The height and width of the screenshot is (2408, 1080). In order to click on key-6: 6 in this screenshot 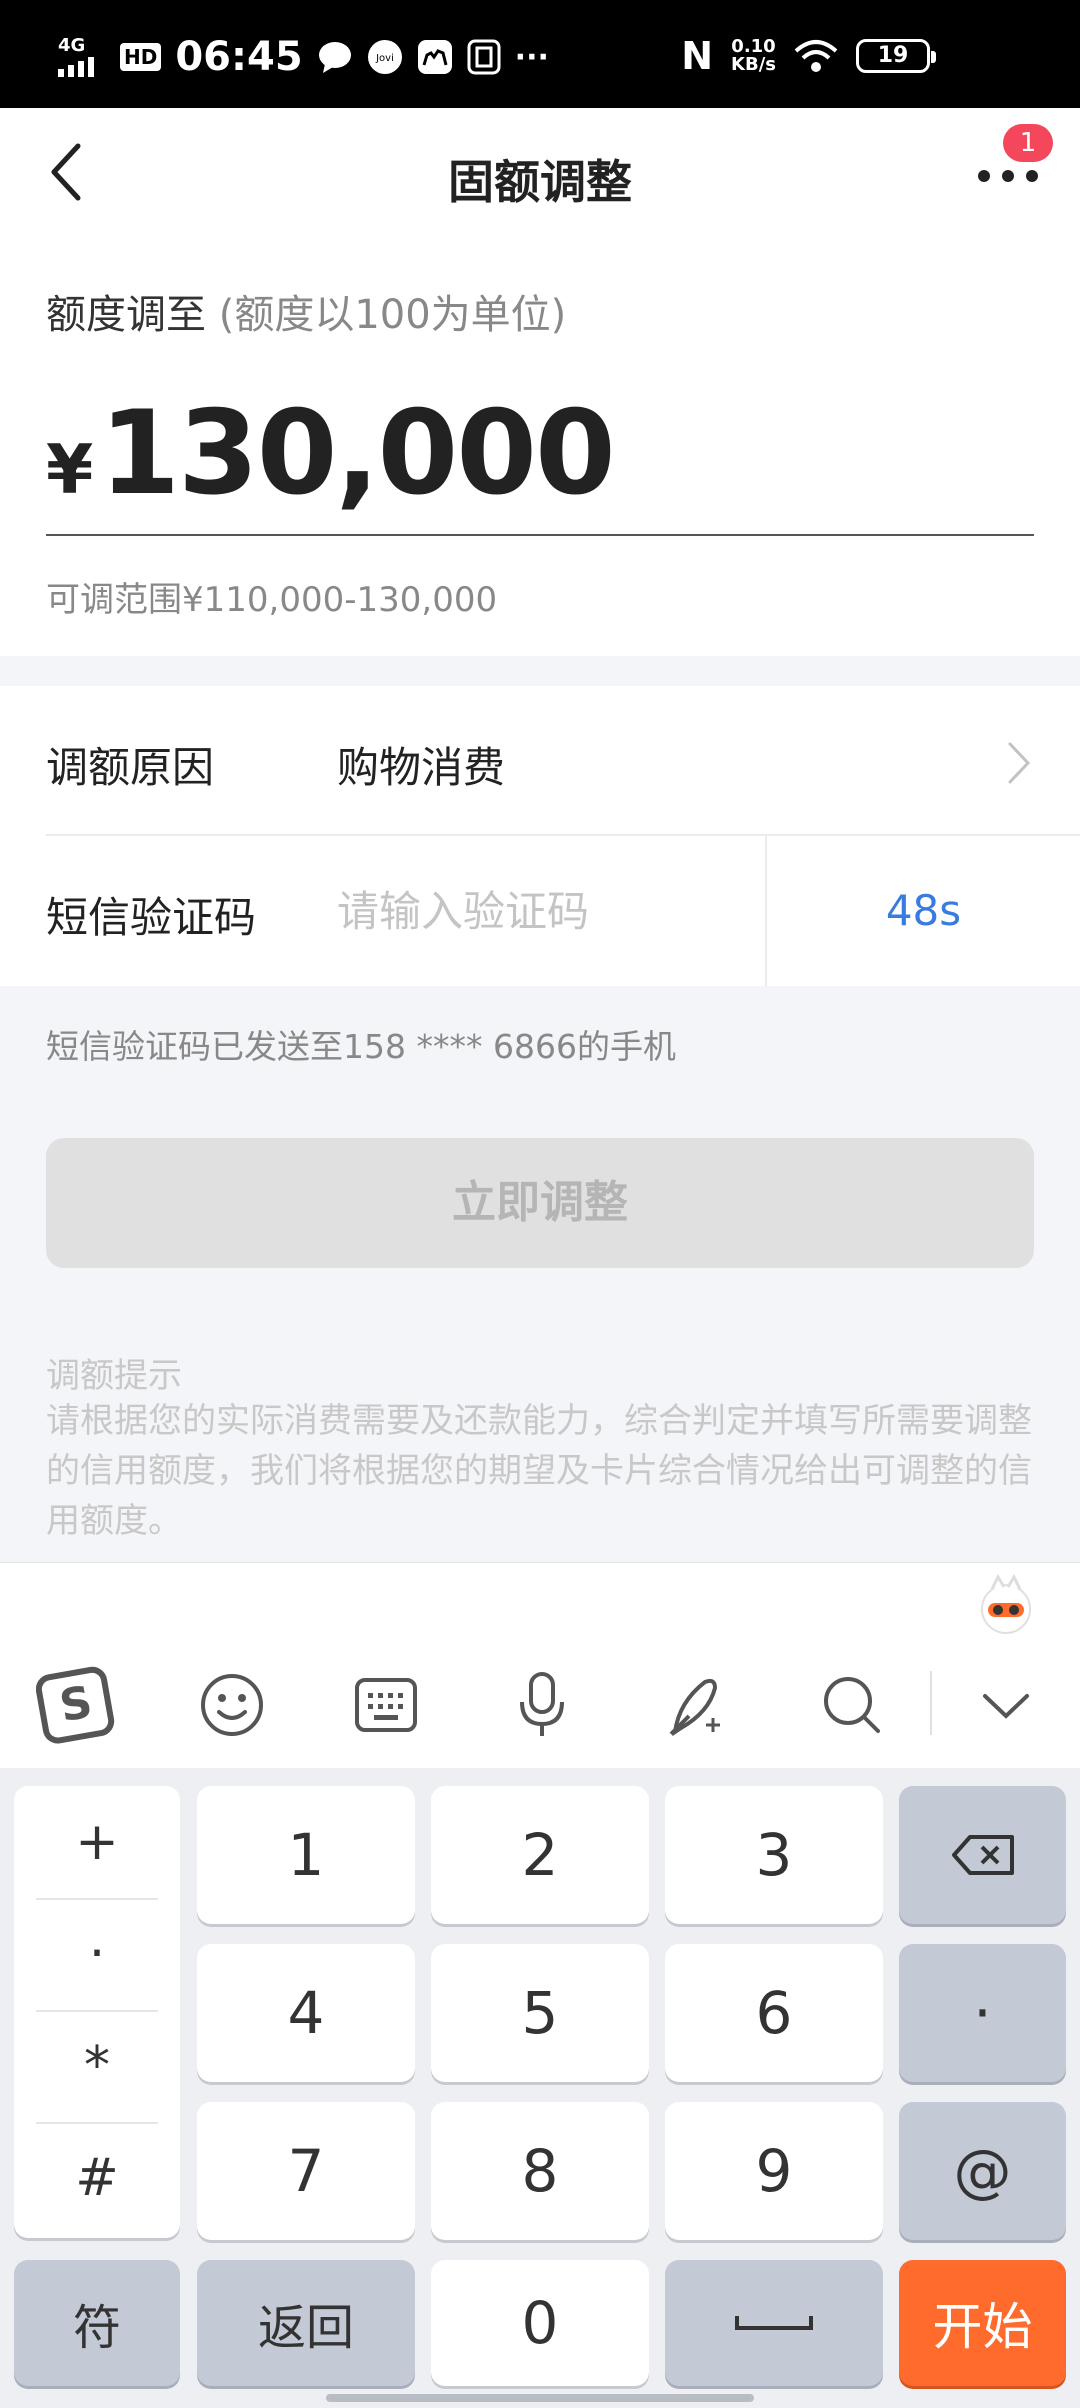, I will do `click(774, 2013)`.